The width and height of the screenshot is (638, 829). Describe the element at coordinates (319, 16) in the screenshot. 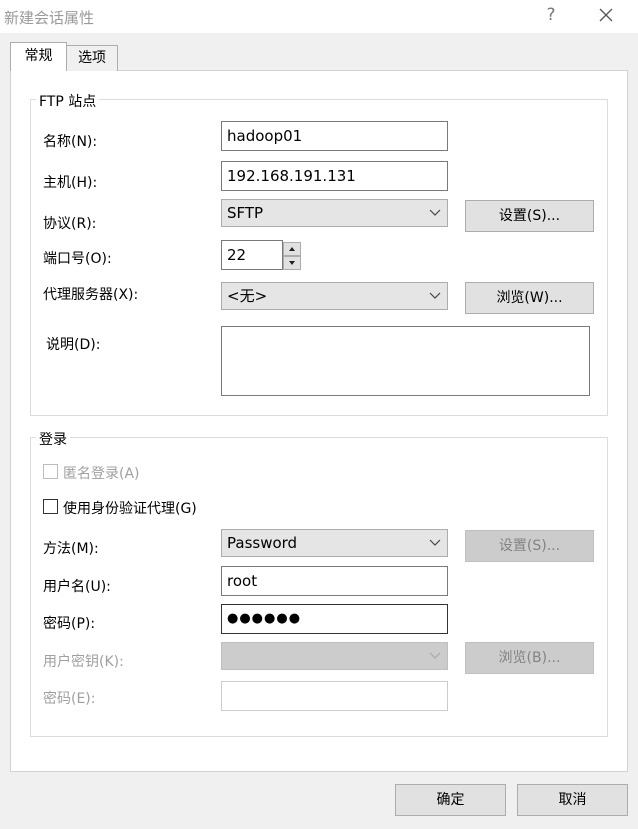

I see `title-bar: 新建会话属性 ?` at that location.